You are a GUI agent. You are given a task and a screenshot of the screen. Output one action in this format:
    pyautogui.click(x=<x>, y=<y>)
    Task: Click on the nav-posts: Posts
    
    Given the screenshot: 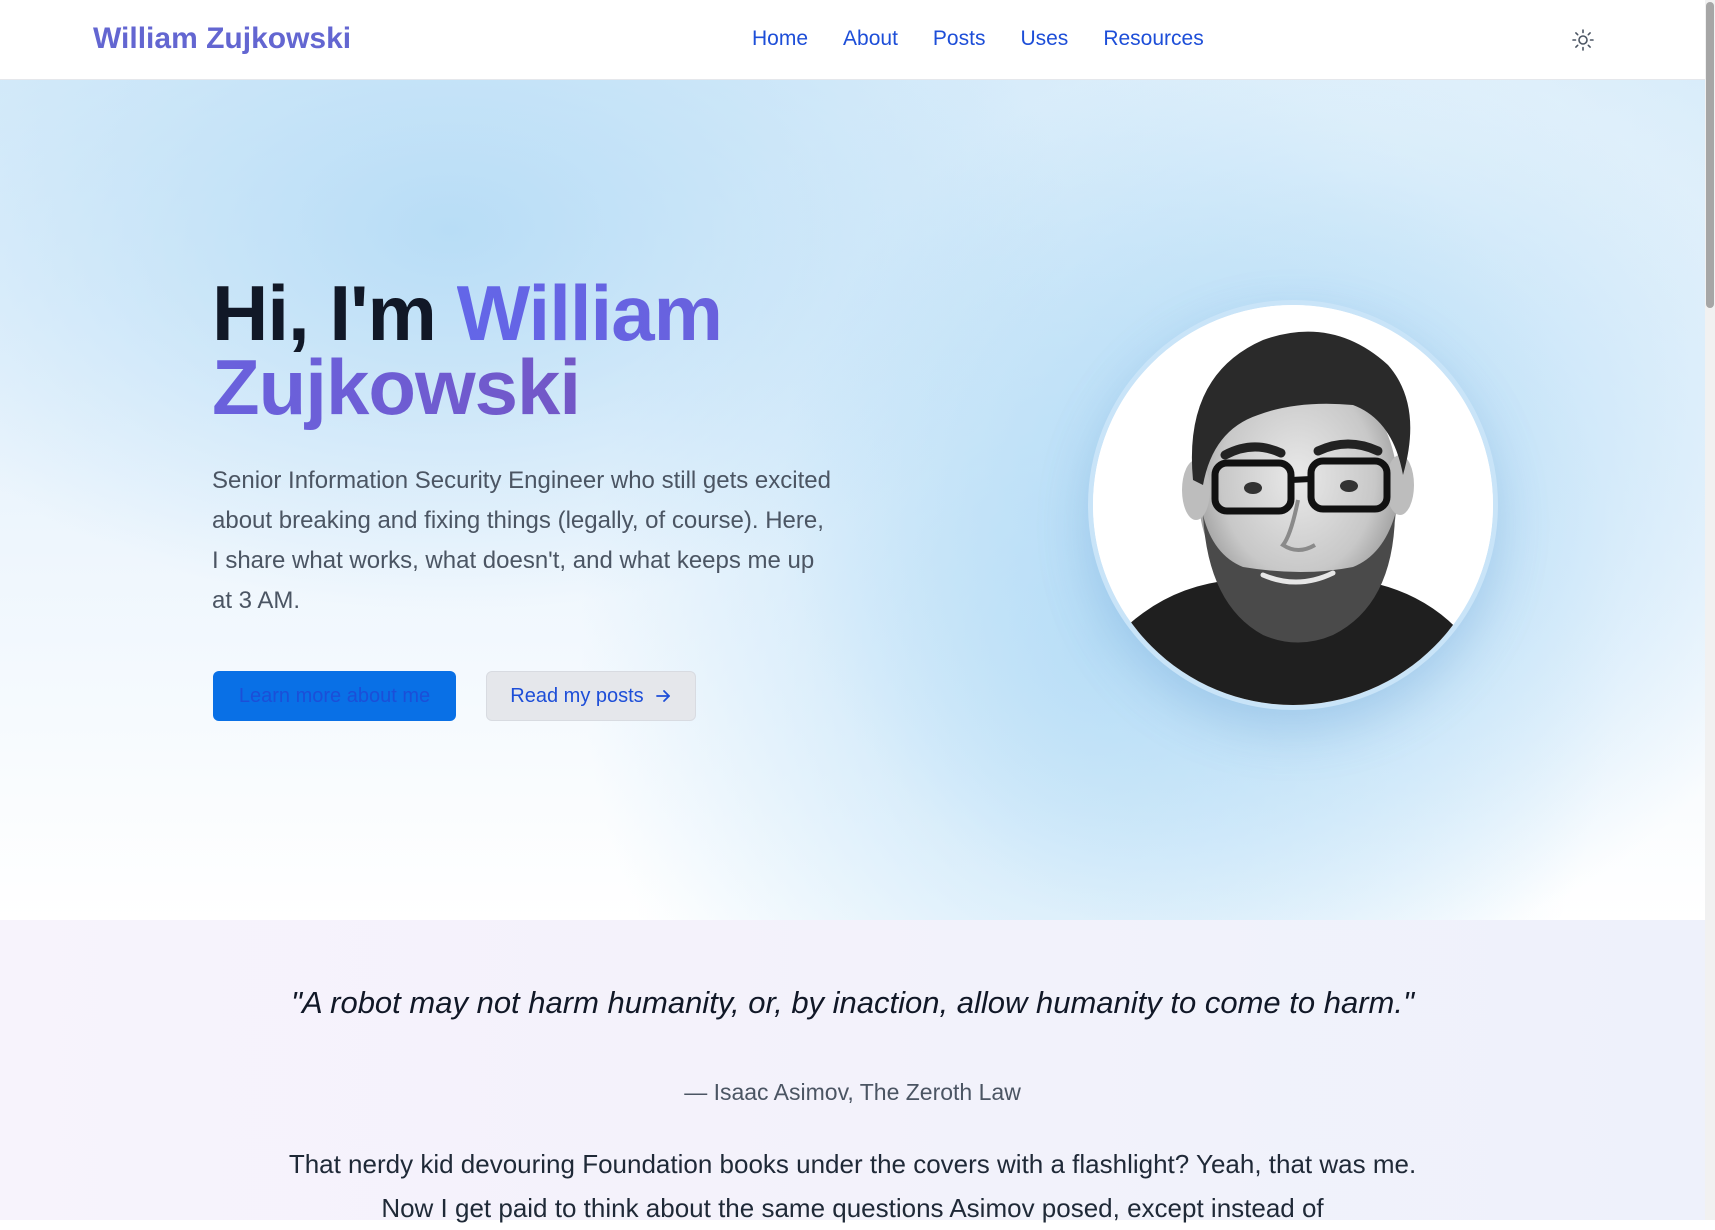 What is the action you would take?
    pyautogui.click(x=959, y=39)
    